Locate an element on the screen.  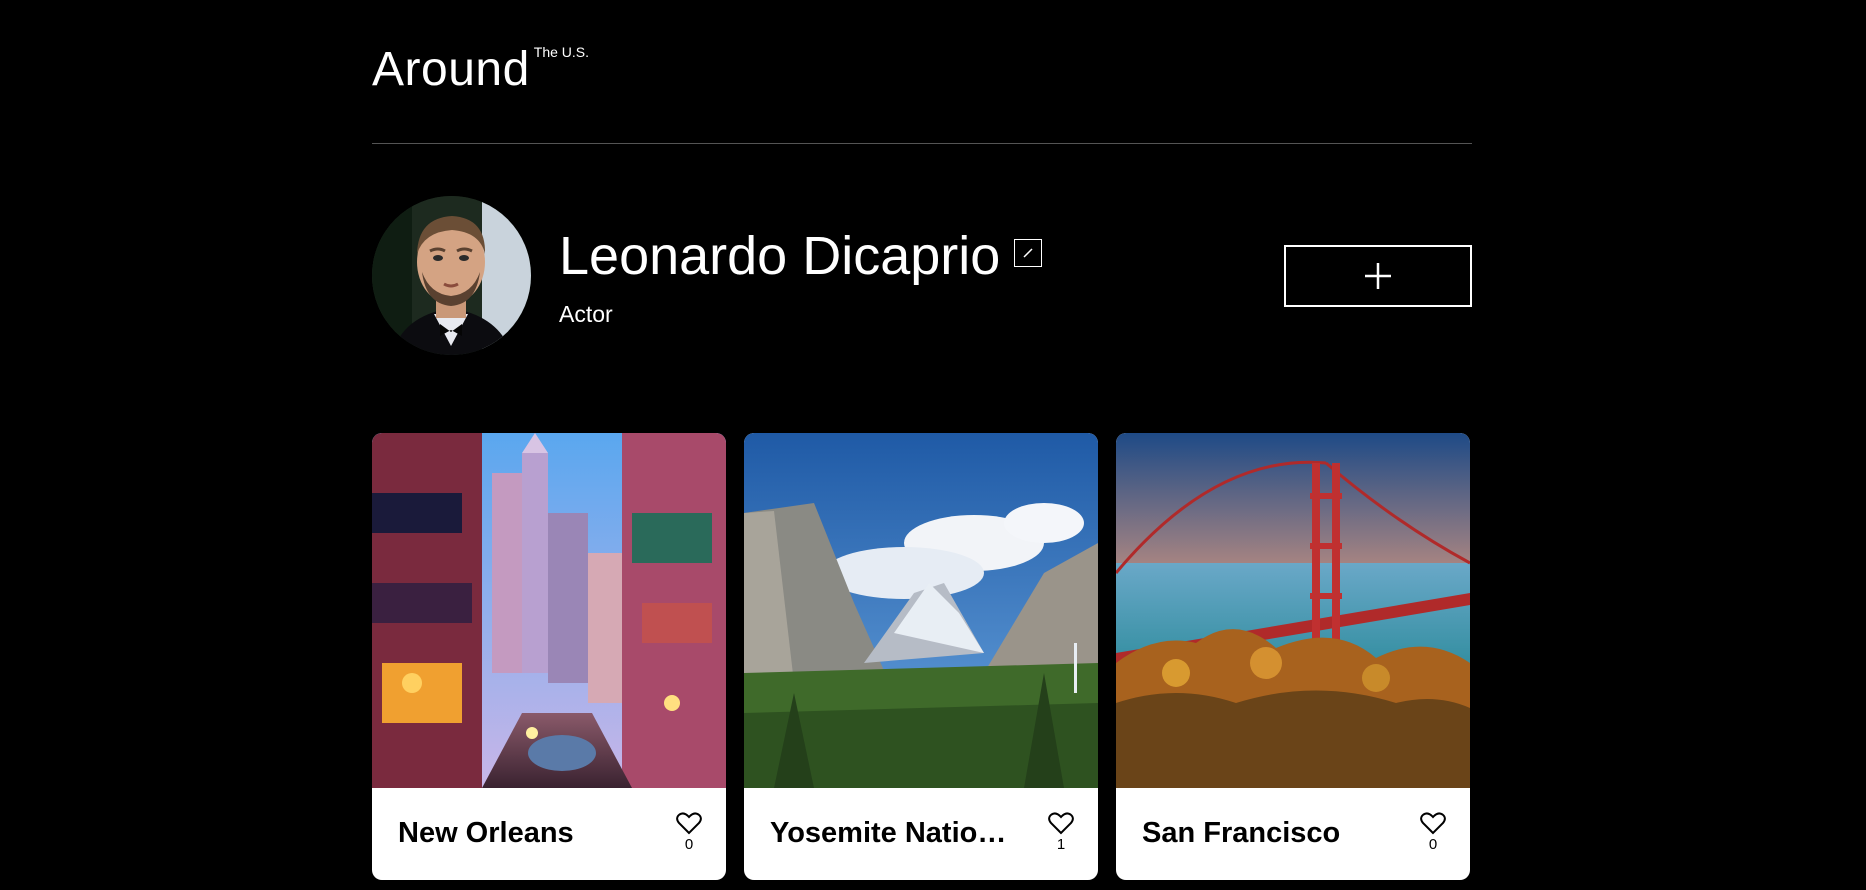
card-footer: New Orleans 0 is located at coordinates (549, 834).